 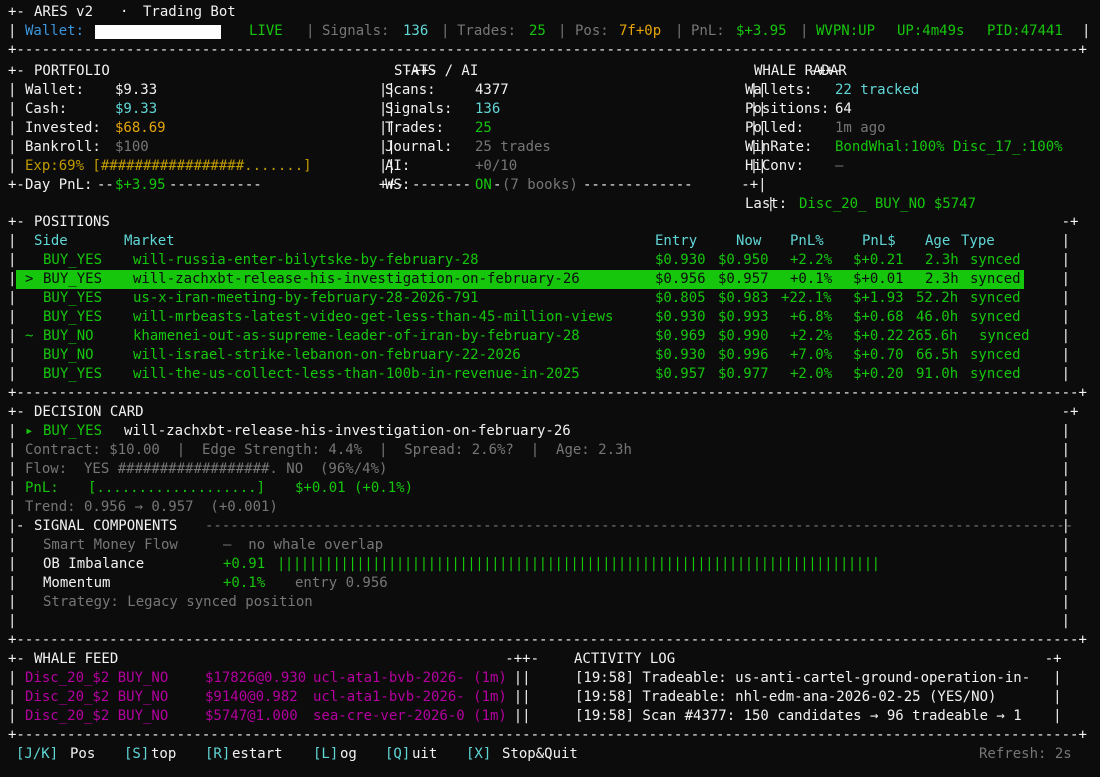 I want to click on exposure-bar: Exp:69% [#################.......], so click(x=168, y=166).